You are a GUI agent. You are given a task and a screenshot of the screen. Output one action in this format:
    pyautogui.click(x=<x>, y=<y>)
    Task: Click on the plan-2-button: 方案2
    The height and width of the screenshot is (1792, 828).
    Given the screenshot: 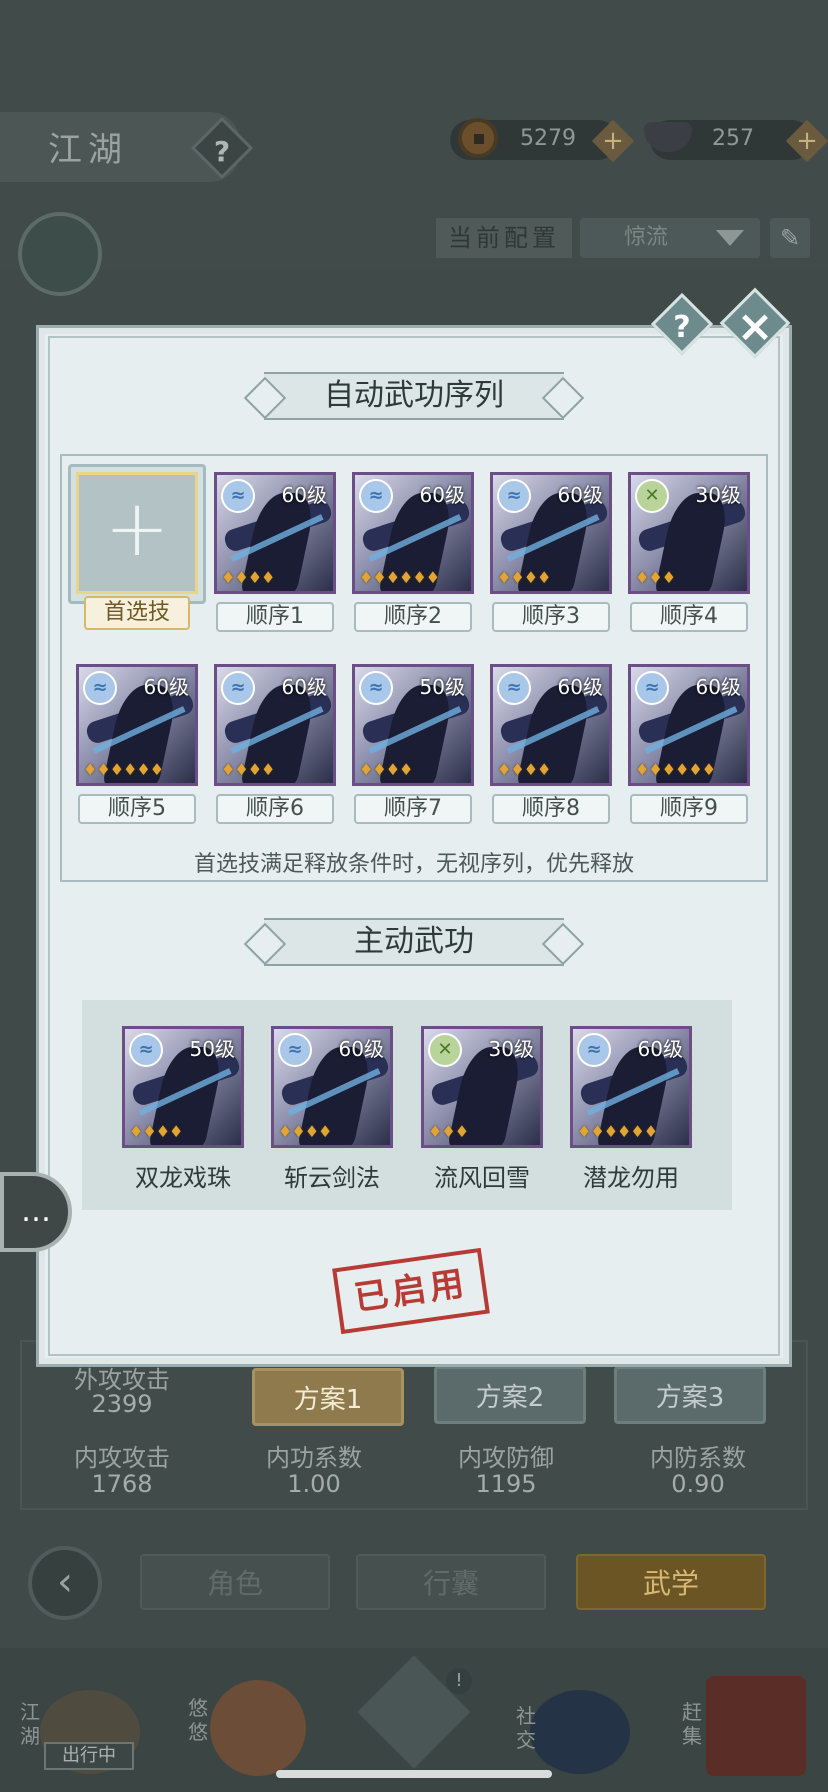 What is the action you would take?
    pyautogui.click(x=510, y=1395)
    